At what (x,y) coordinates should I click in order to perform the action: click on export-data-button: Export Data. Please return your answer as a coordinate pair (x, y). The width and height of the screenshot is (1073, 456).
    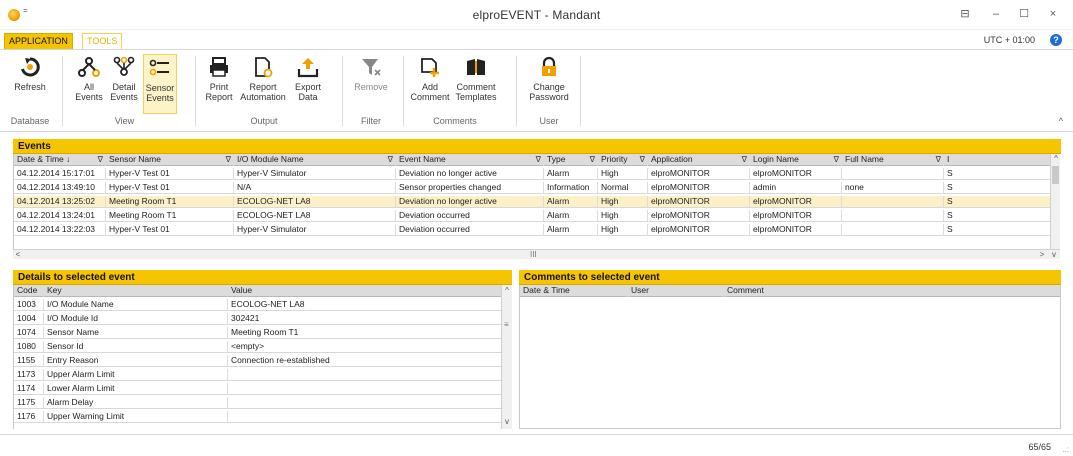
    Looking at the image, I should click on (308, 84).